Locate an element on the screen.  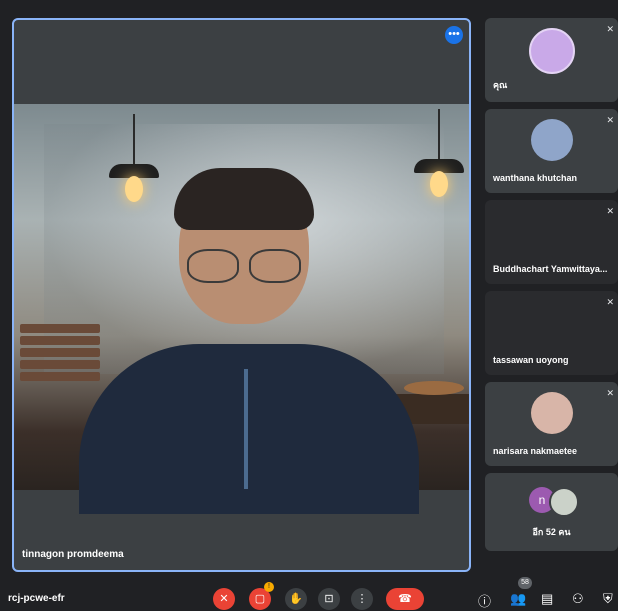
people-icon: 👥 is located at coordinates (518, 598).